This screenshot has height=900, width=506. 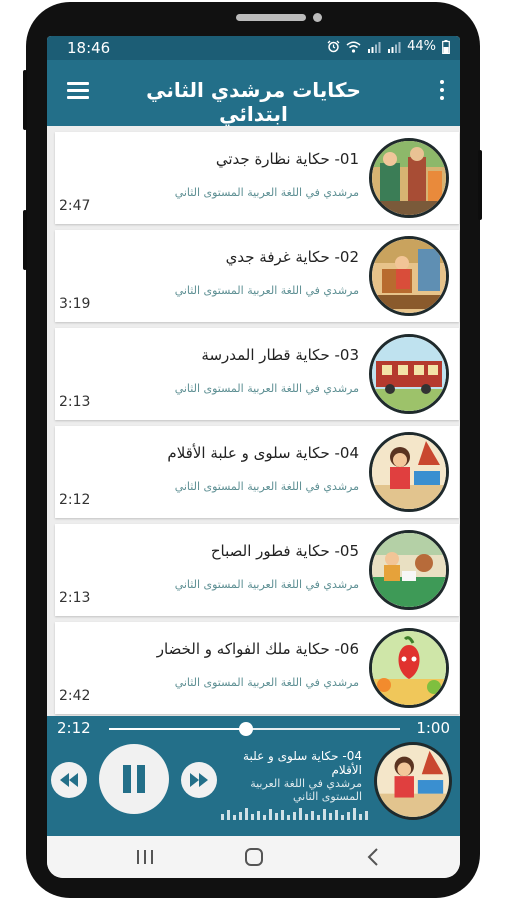 I want to click on total-time: 1:00, so click(x=433, y=728).